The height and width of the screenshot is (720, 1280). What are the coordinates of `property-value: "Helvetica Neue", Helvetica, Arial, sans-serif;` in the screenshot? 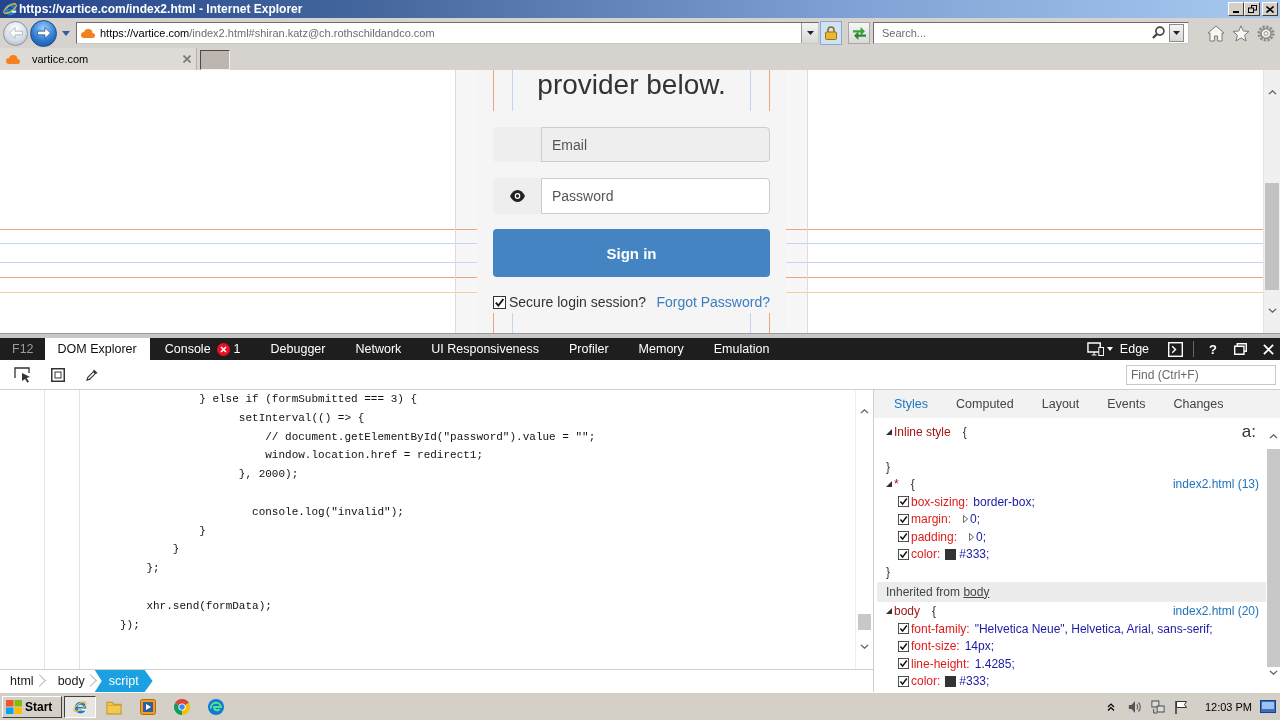 It's located at (1093, 628).